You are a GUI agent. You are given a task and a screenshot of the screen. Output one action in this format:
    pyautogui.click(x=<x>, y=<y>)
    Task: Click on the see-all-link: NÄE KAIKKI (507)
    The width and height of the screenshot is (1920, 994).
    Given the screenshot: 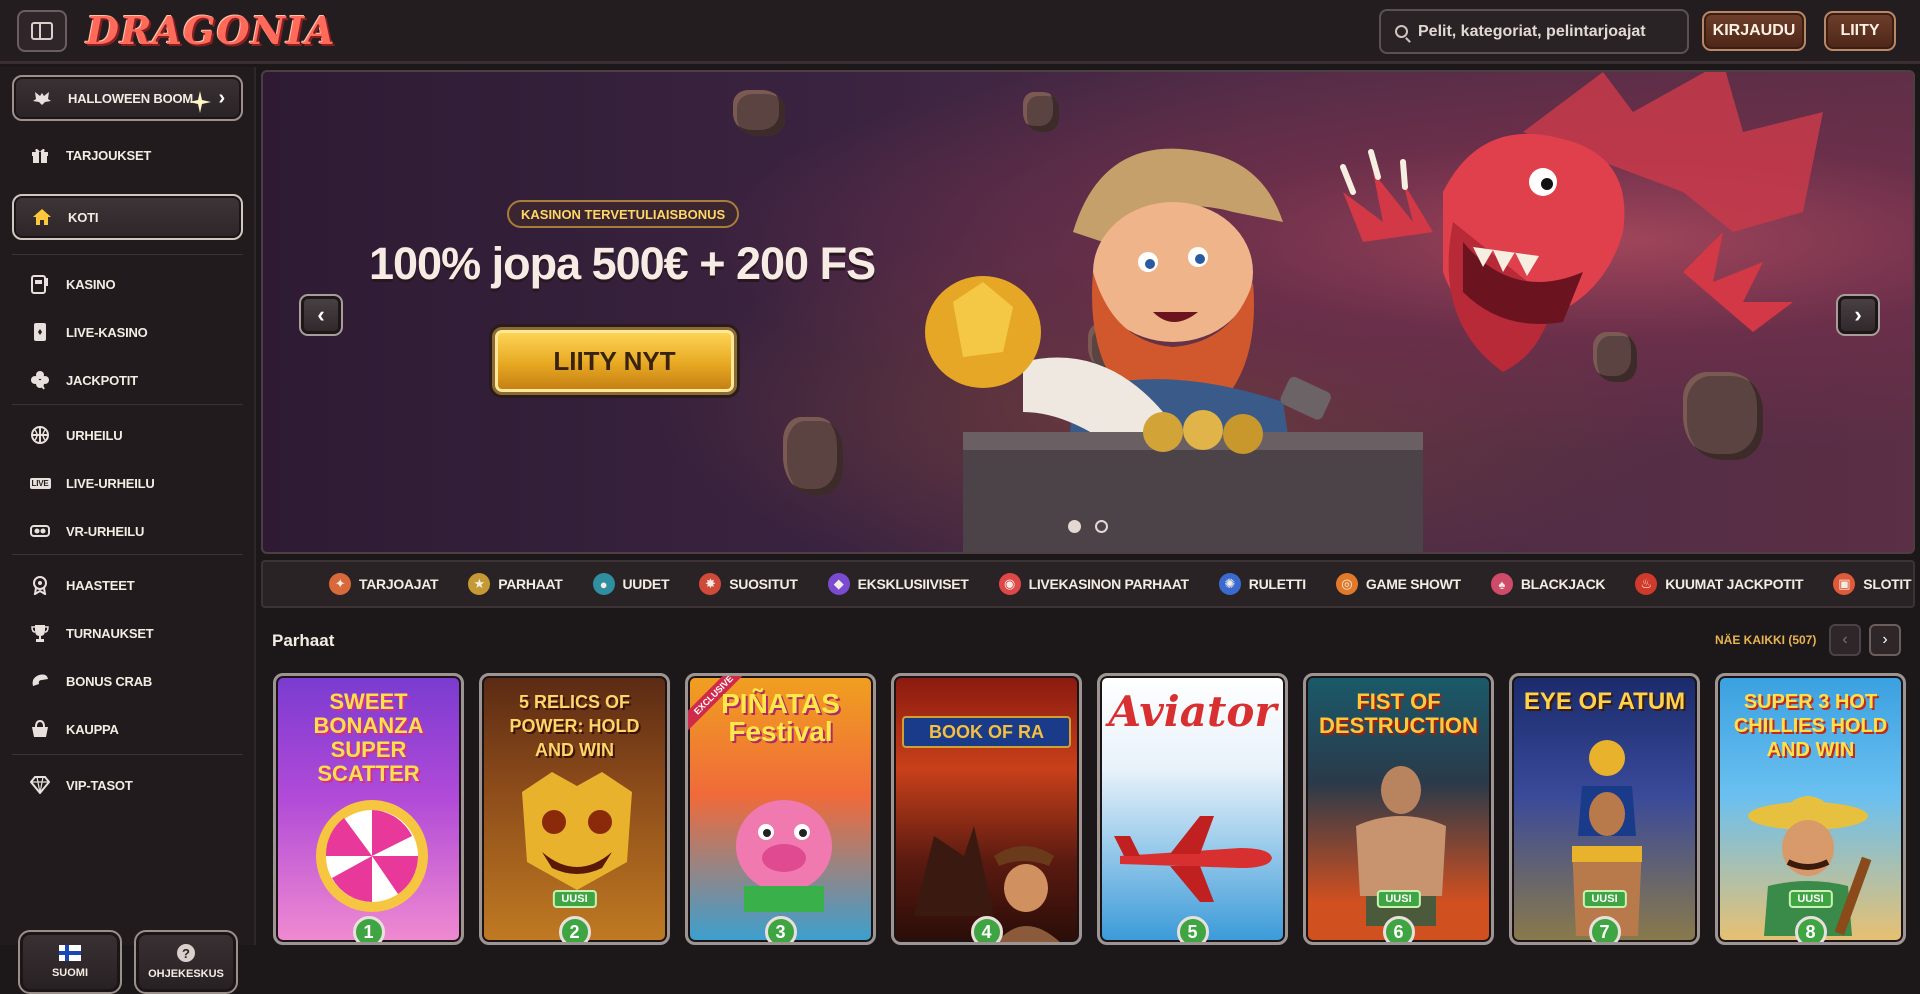 What is the action you would take?
    pyautogui.click(x=1765, y=640)
    